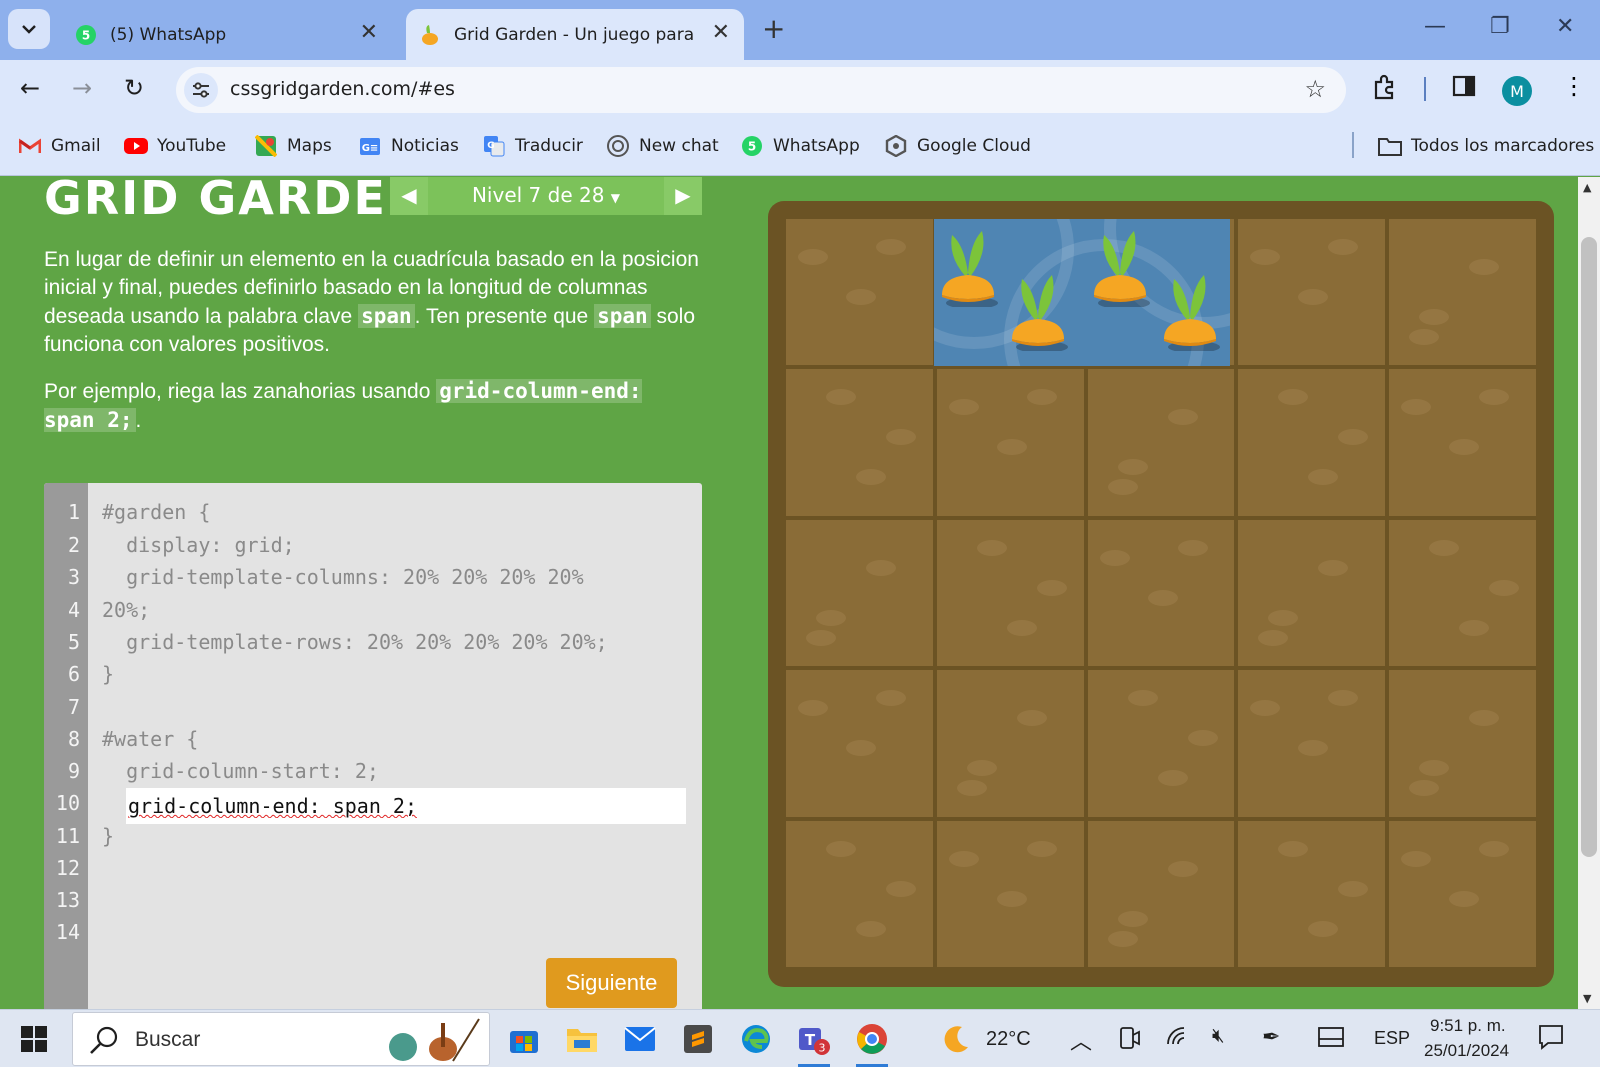  I want to click on file-explorer-icon, so click(582, 1039).